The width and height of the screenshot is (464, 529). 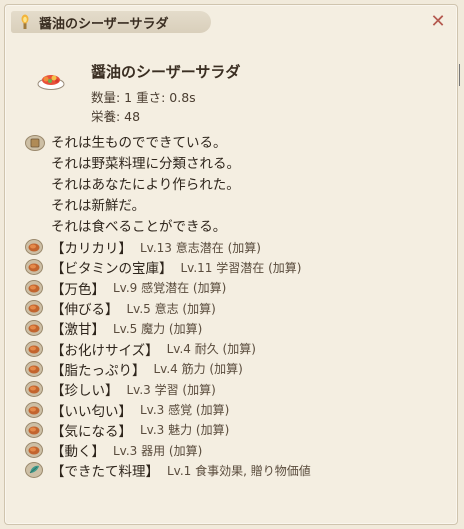 I want to click on trait-name: 【できたて料理】, so click(x=105, y=472).